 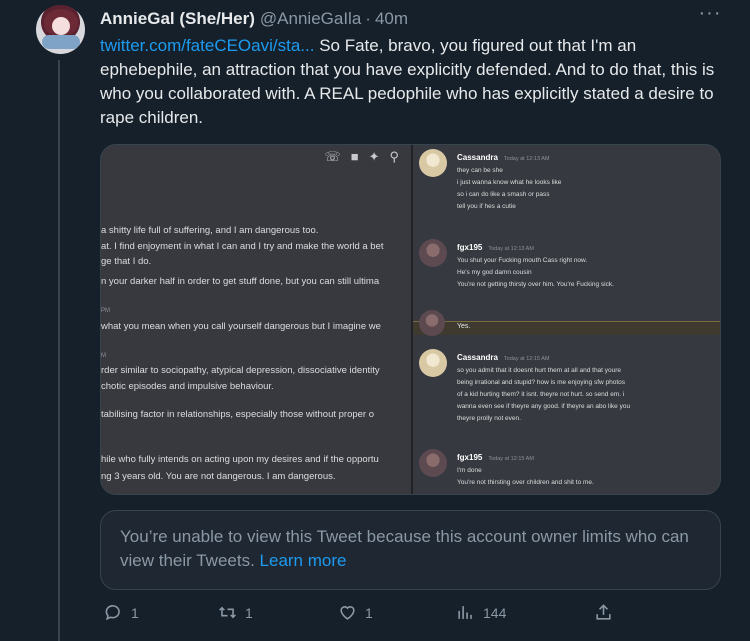 I want to click on author-handle: @AnnieGaIla, so click(x=310, y=19).